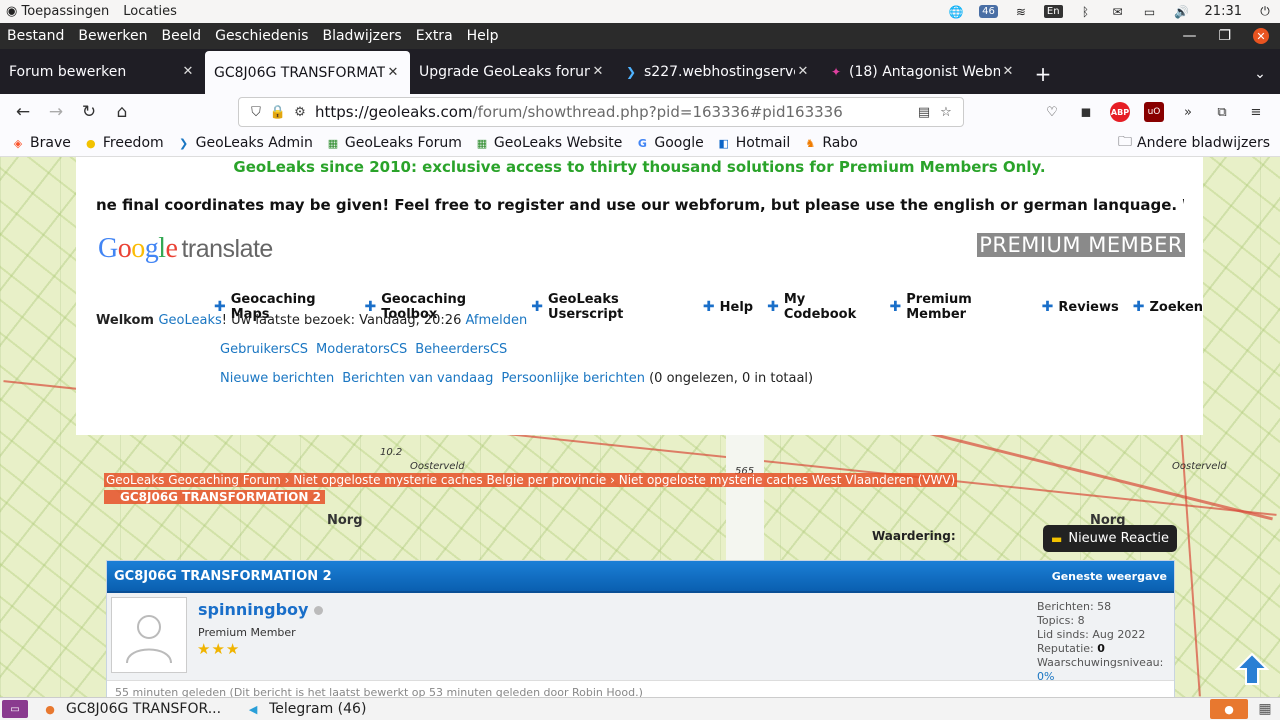 The image size is (1280, 720). I want to click on bookmark-geoleaks-forum: ▦ GeoLeaks Forum, so click(393, 143).